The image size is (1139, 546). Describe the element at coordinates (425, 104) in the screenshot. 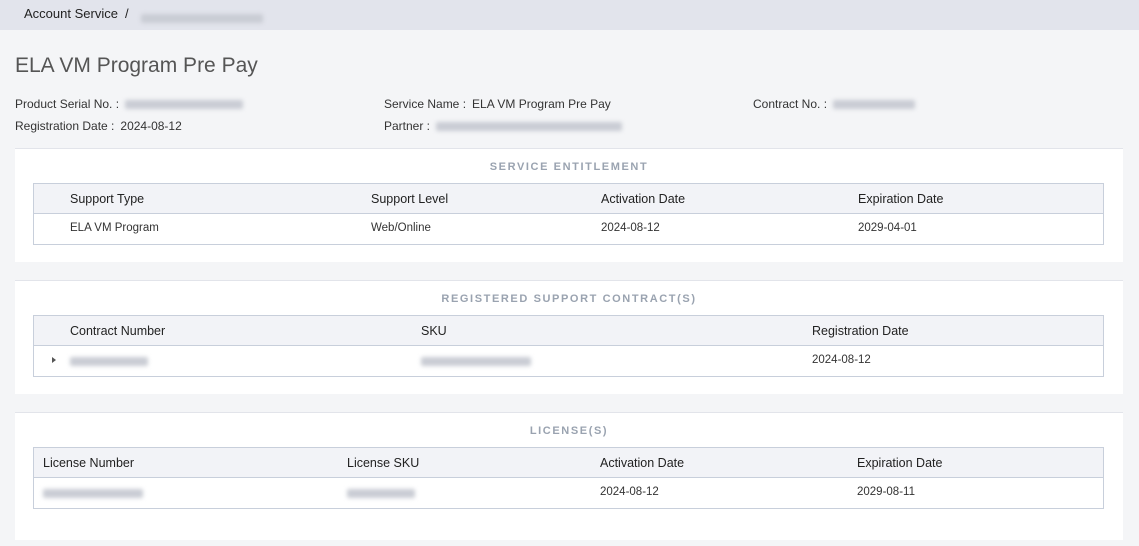

I see `label: Service Name :` at that location.